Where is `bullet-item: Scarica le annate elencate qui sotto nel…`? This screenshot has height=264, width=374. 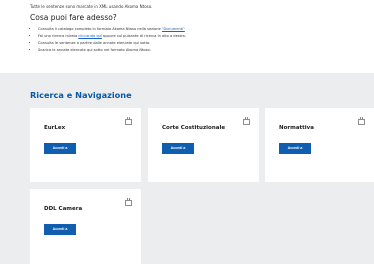
bullet-item: Scarica le annate elencate qui sotto nel… is located at coordinates (112, 50).